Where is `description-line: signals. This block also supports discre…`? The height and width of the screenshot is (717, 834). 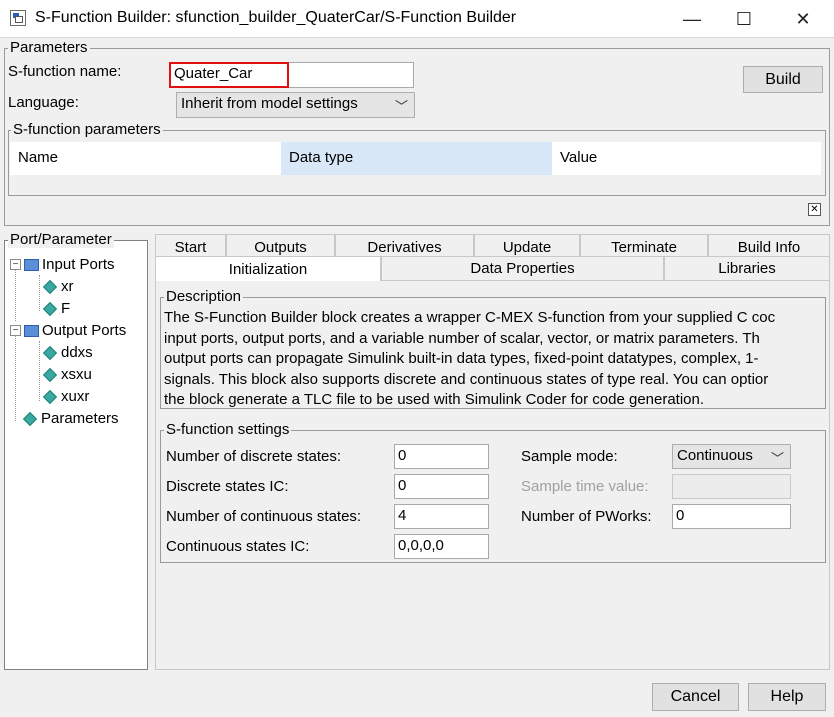 description-line: signals. This block also supports discre… is located at coordinates (466, 379).